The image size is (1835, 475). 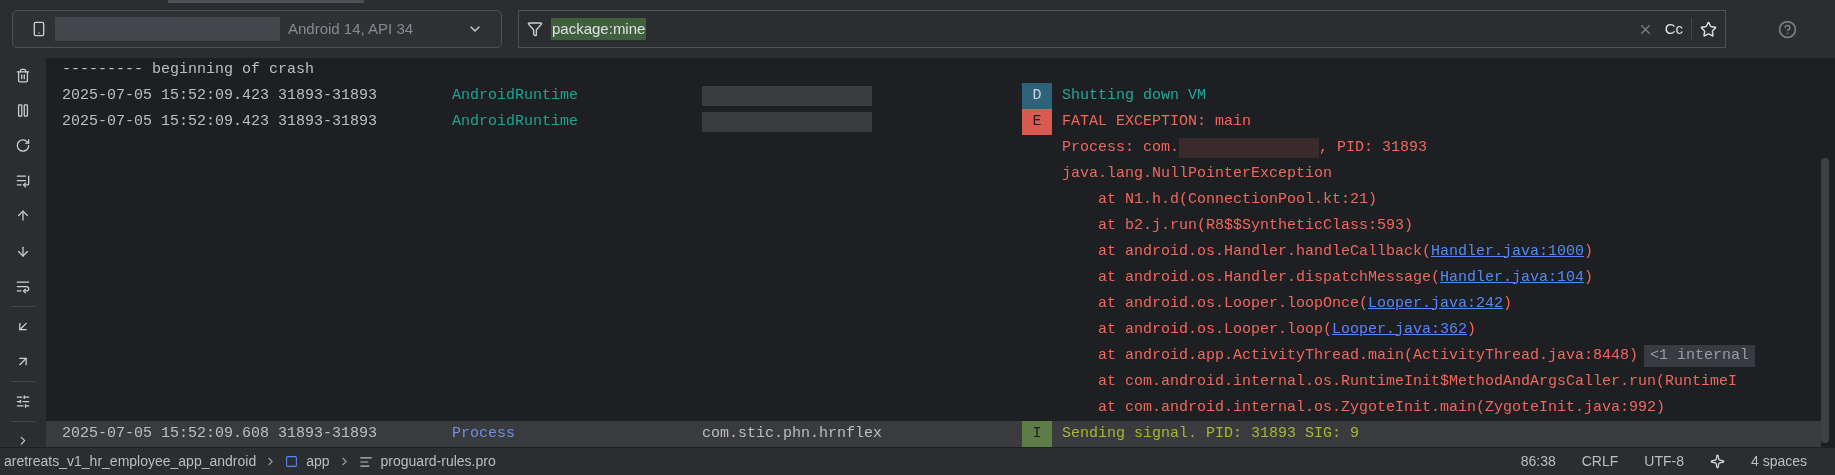 I want to click on log-text: at android.os.Handler.dispatchMessage(, so click(x=1269, y=277).